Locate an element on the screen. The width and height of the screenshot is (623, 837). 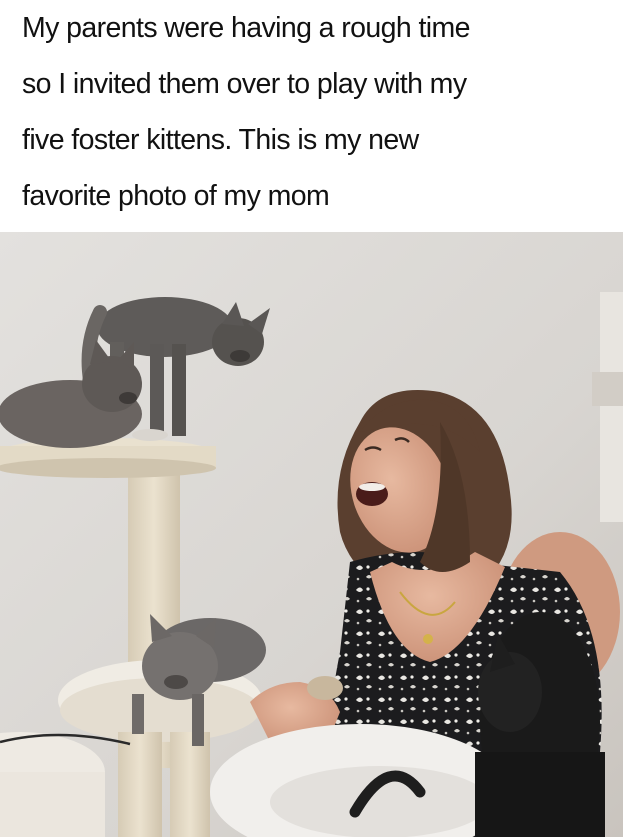
caption-line: favorite photo of my mom is located at coordinates (176, 196).